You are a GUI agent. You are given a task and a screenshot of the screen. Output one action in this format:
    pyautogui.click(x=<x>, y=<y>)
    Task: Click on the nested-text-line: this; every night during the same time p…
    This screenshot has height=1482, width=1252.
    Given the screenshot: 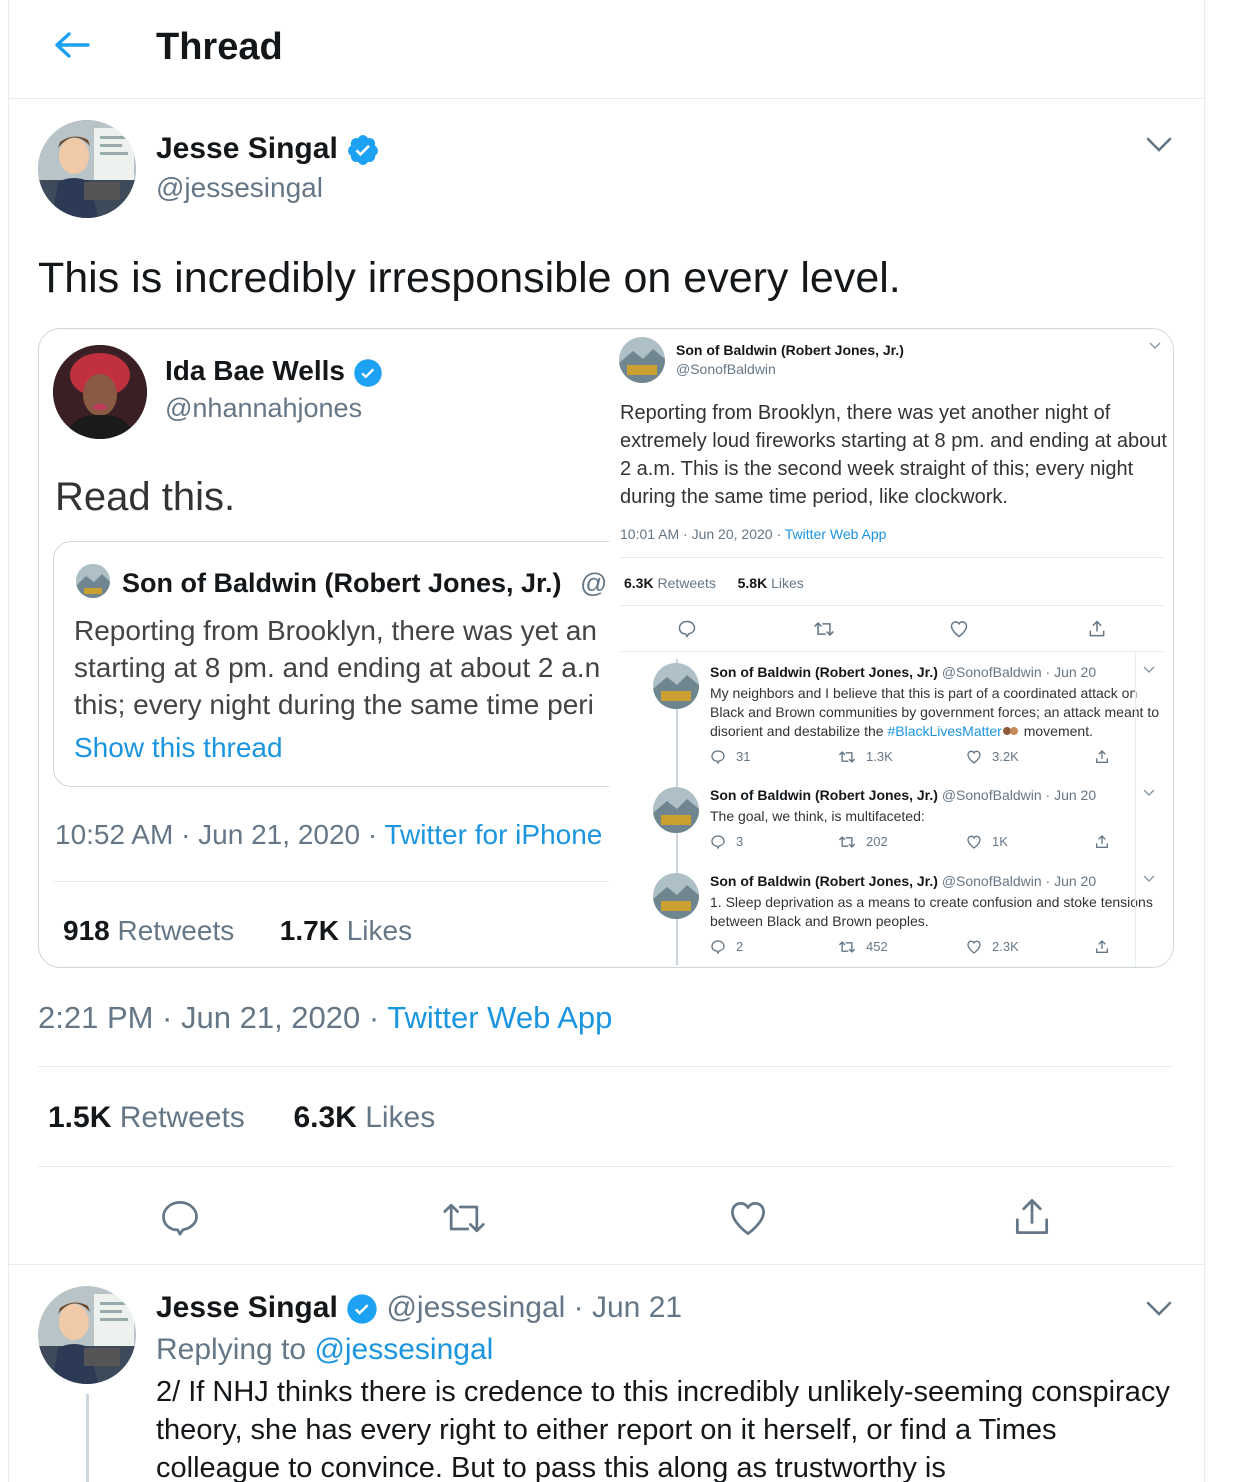 What is the action you would take?
    pyautogui.click(x=334, y=704)
    